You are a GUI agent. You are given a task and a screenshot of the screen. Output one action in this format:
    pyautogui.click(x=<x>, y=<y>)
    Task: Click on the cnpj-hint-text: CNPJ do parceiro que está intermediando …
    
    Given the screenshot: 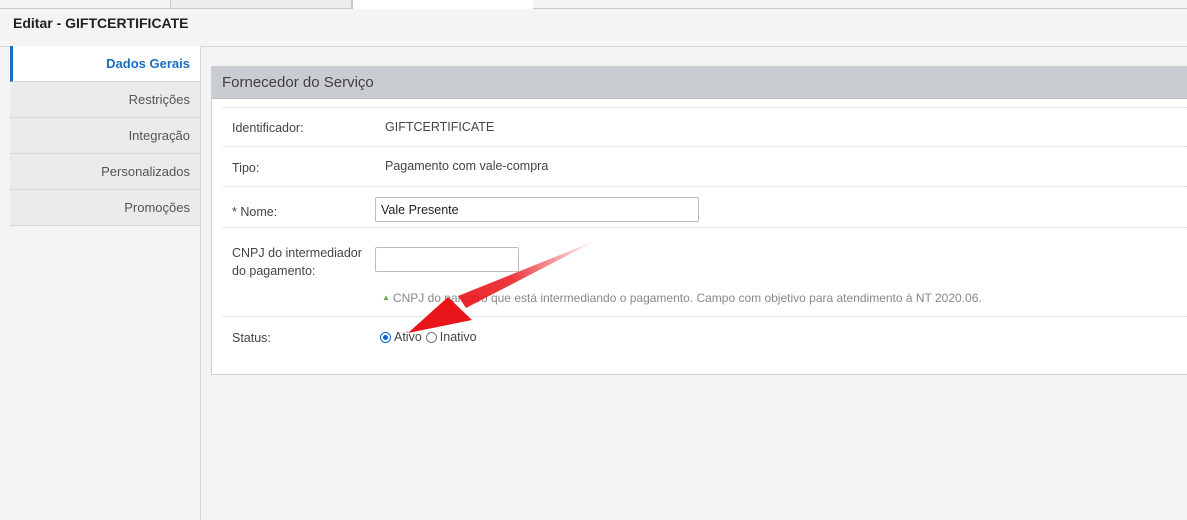 What is the action you would take?
    pyautogui.click(x=687, y=298)
    